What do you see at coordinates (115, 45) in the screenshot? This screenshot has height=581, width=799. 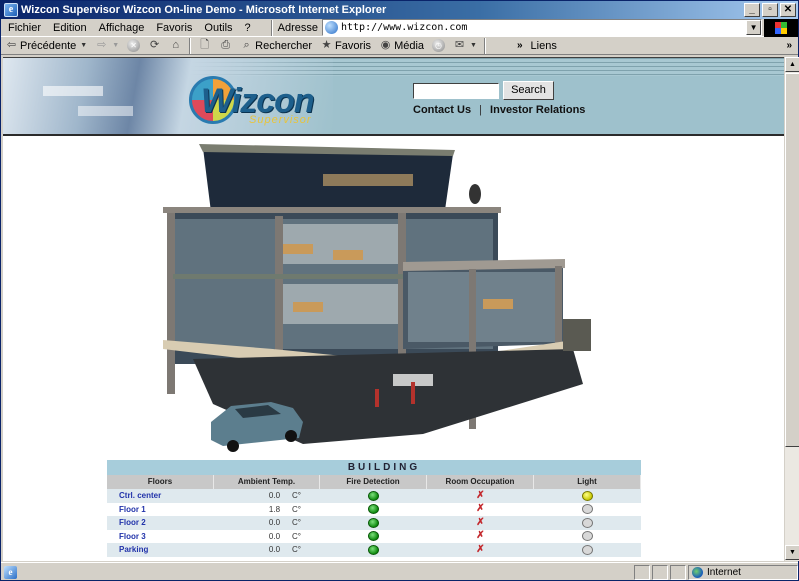 I see `forward-dropdown-icon: ▼` at bounding box center [115, 45].